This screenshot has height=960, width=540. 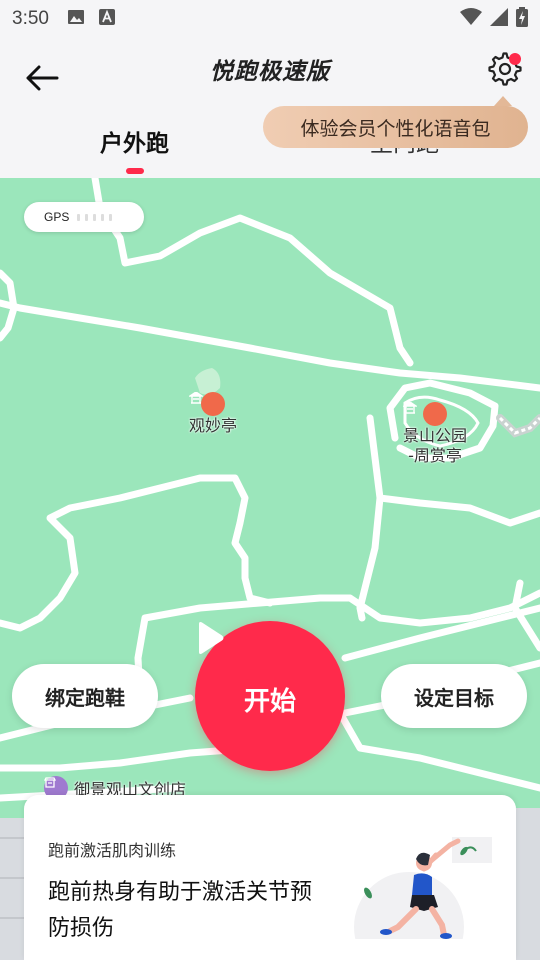 What do you see at coordinates (503, 101) in the screenshot?
I see `tooltip-arrow` at bounding box center [503, 101].